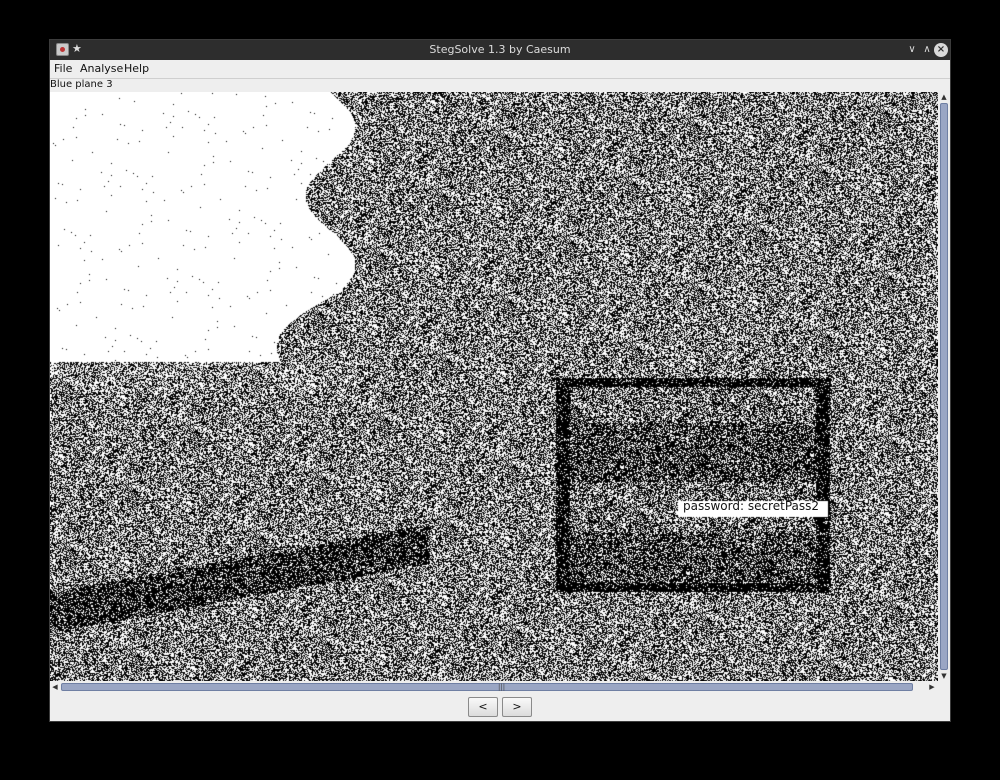  I want to click on menu-divider, so click(500, 78).